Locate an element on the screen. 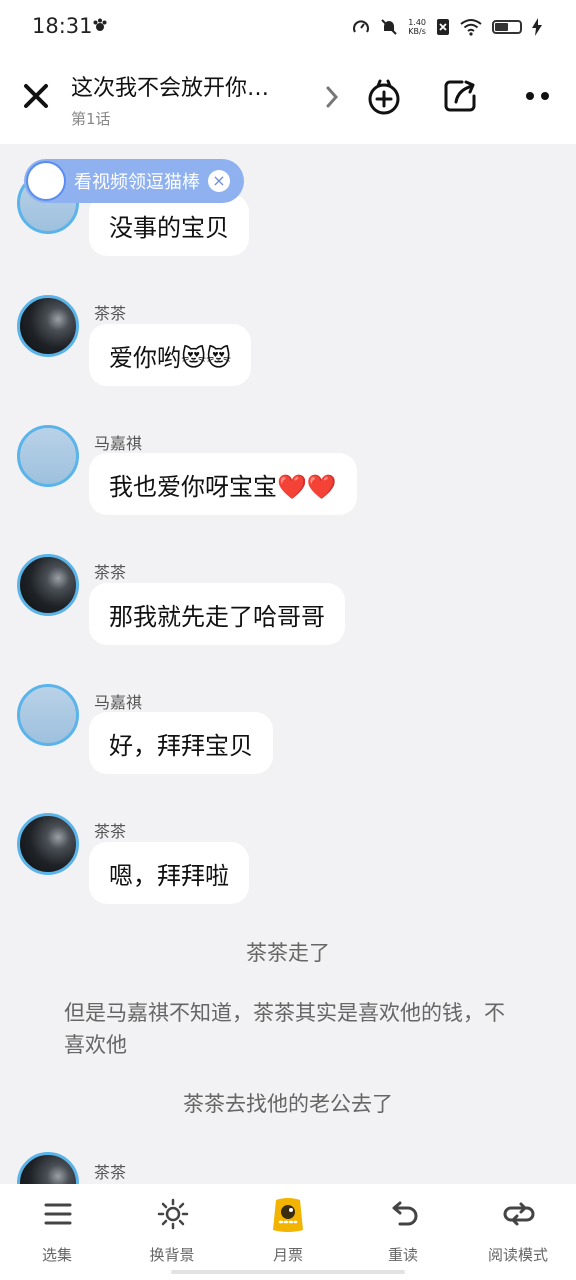 The height and width of the screenshot is (1280, 576). message-bubble: 我也爱你呀宝宝❤️❤️ is located at coordinates (223, 484).